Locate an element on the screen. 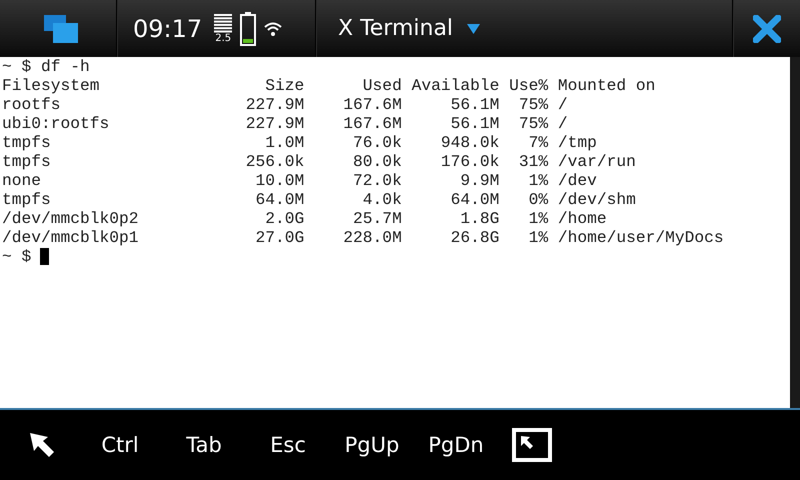 The height and width of the screenshot is (480, 800). key-button: Tab is located at coordinates (204, 445).